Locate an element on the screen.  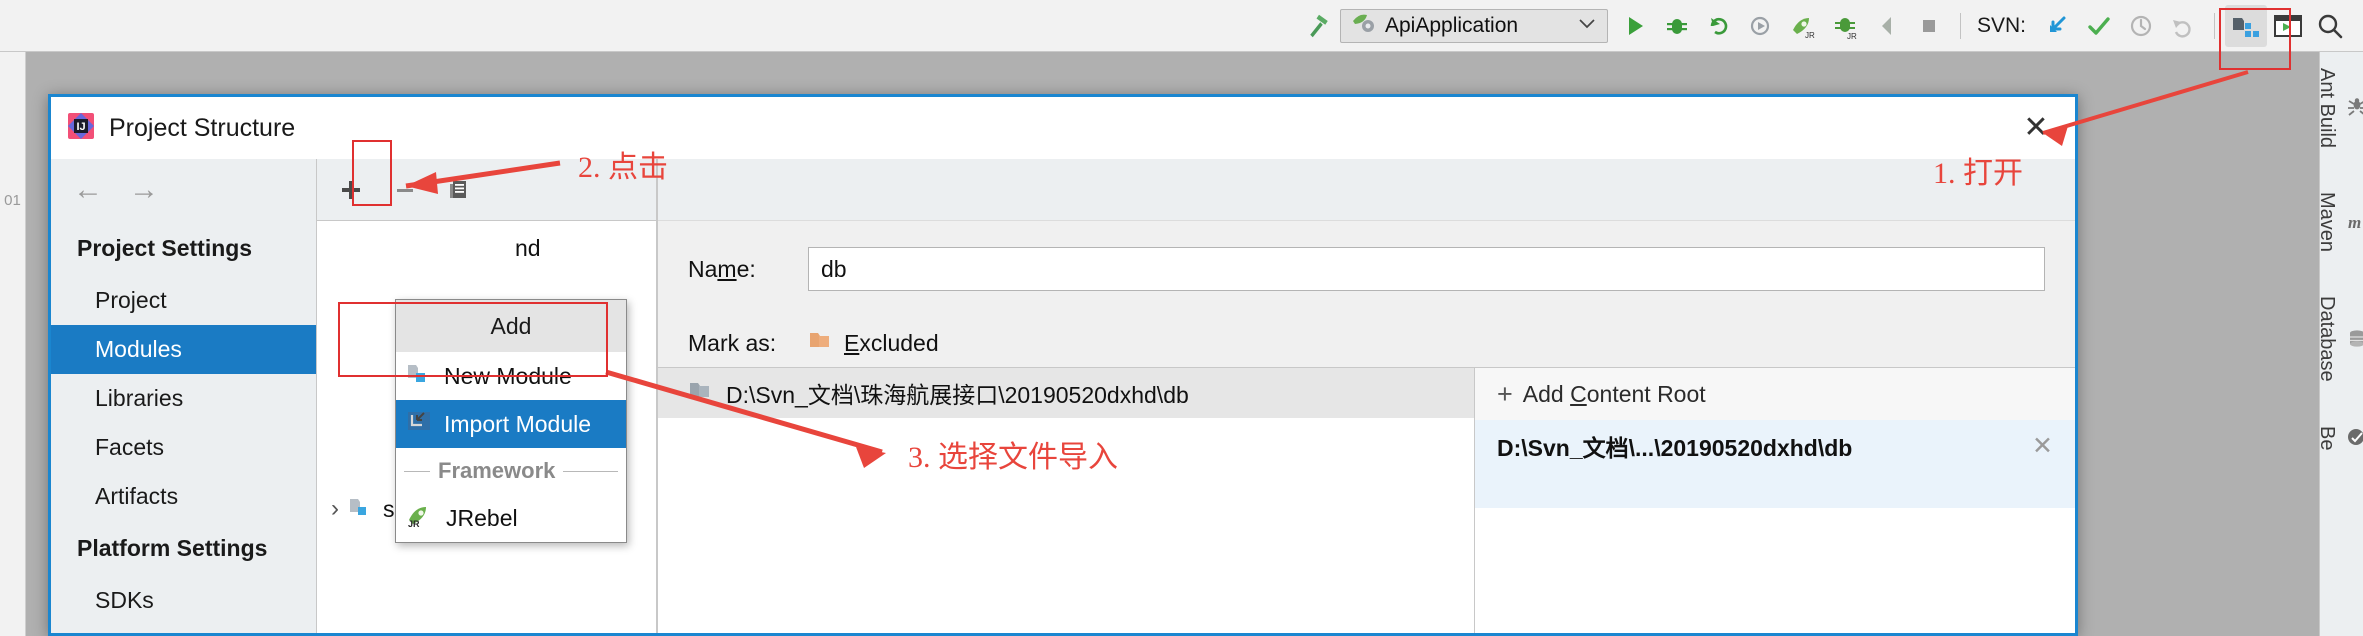
menu-separator-framework: Framework is located at coordinates (511, 471).